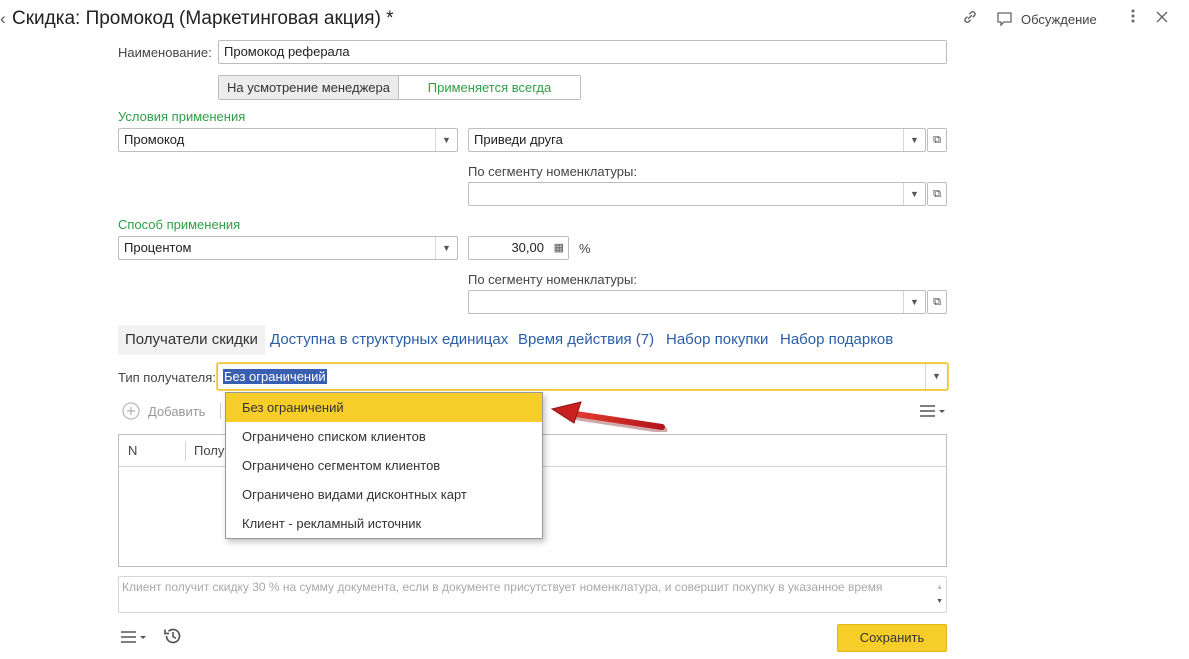 The height and width of the screenshot is (659, 1189). Describe the element at coordinates (275, 376) in the screenshot. I see `recipient-type-value: Без ограничений` at that location.